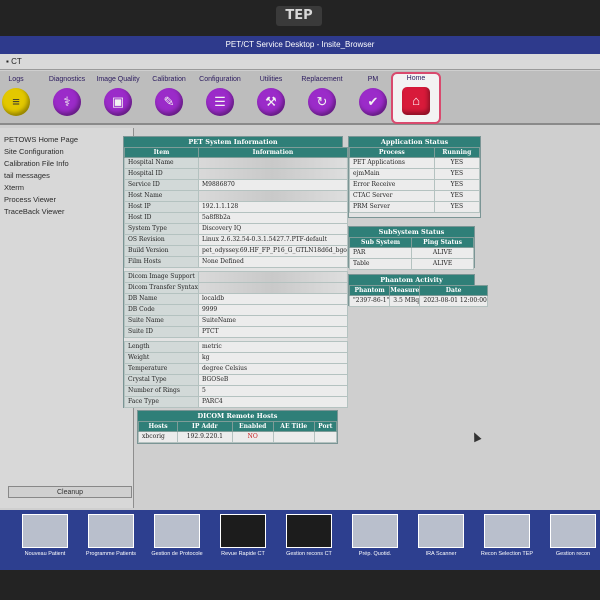 The height and width of the screenshot is (600, 600). What do you see at coordinates (322, 79) in the screenshot?
I see `toolbar-label: Replacement` at bounding box center [322, 79].